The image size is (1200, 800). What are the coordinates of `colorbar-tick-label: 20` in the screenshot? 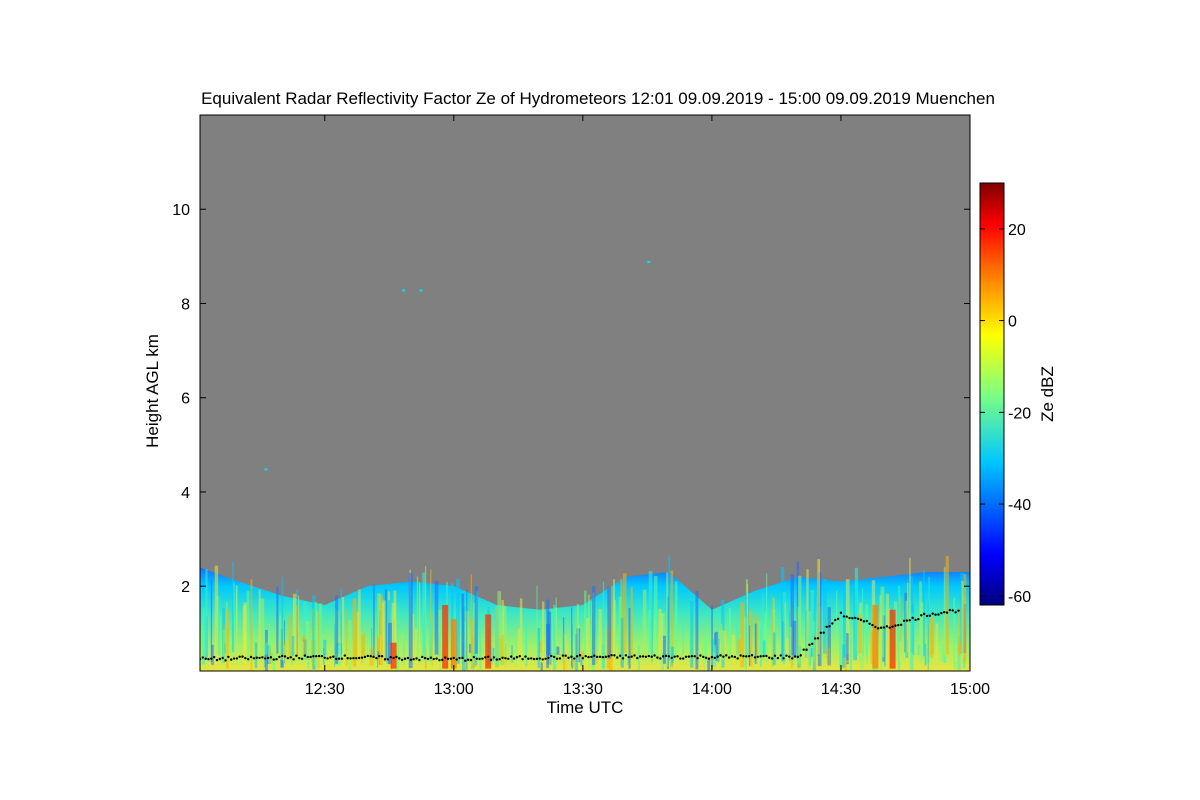 It's located at (1017, 230).